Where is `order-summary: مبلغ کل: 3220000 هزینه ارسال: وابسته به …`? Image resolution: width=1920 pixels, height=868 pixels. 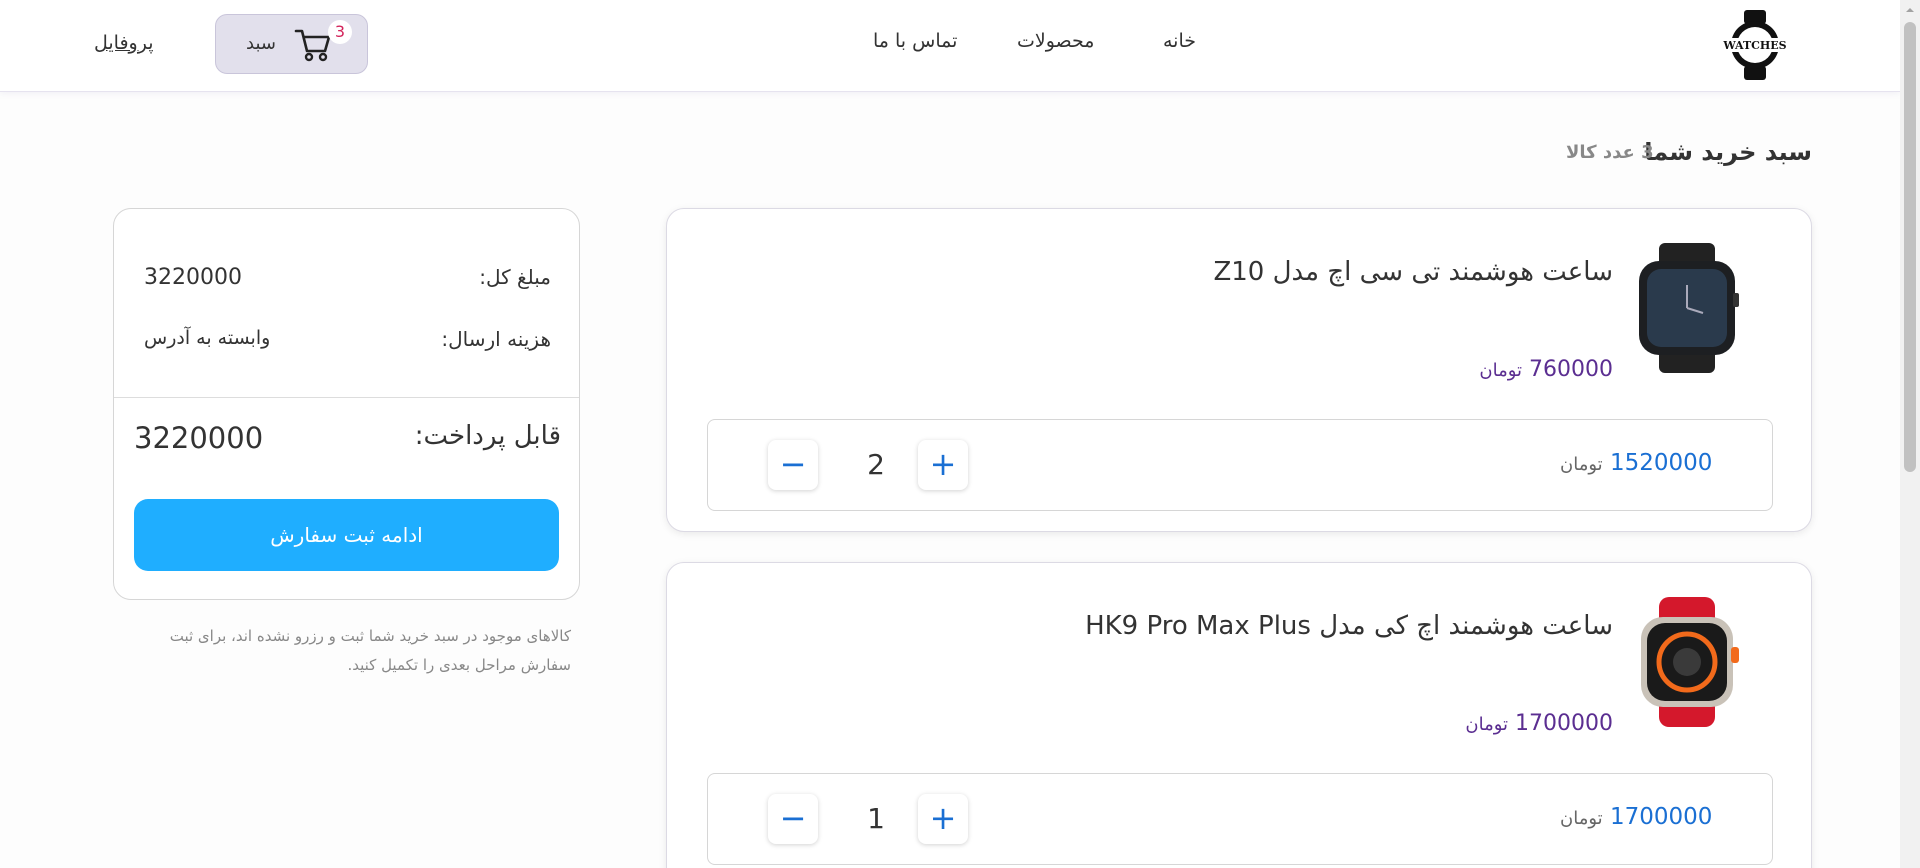
order-summary: مبلغ کل: 3220000 هزینه ارسال: وابسته به … is located at coordinates (346, 404).